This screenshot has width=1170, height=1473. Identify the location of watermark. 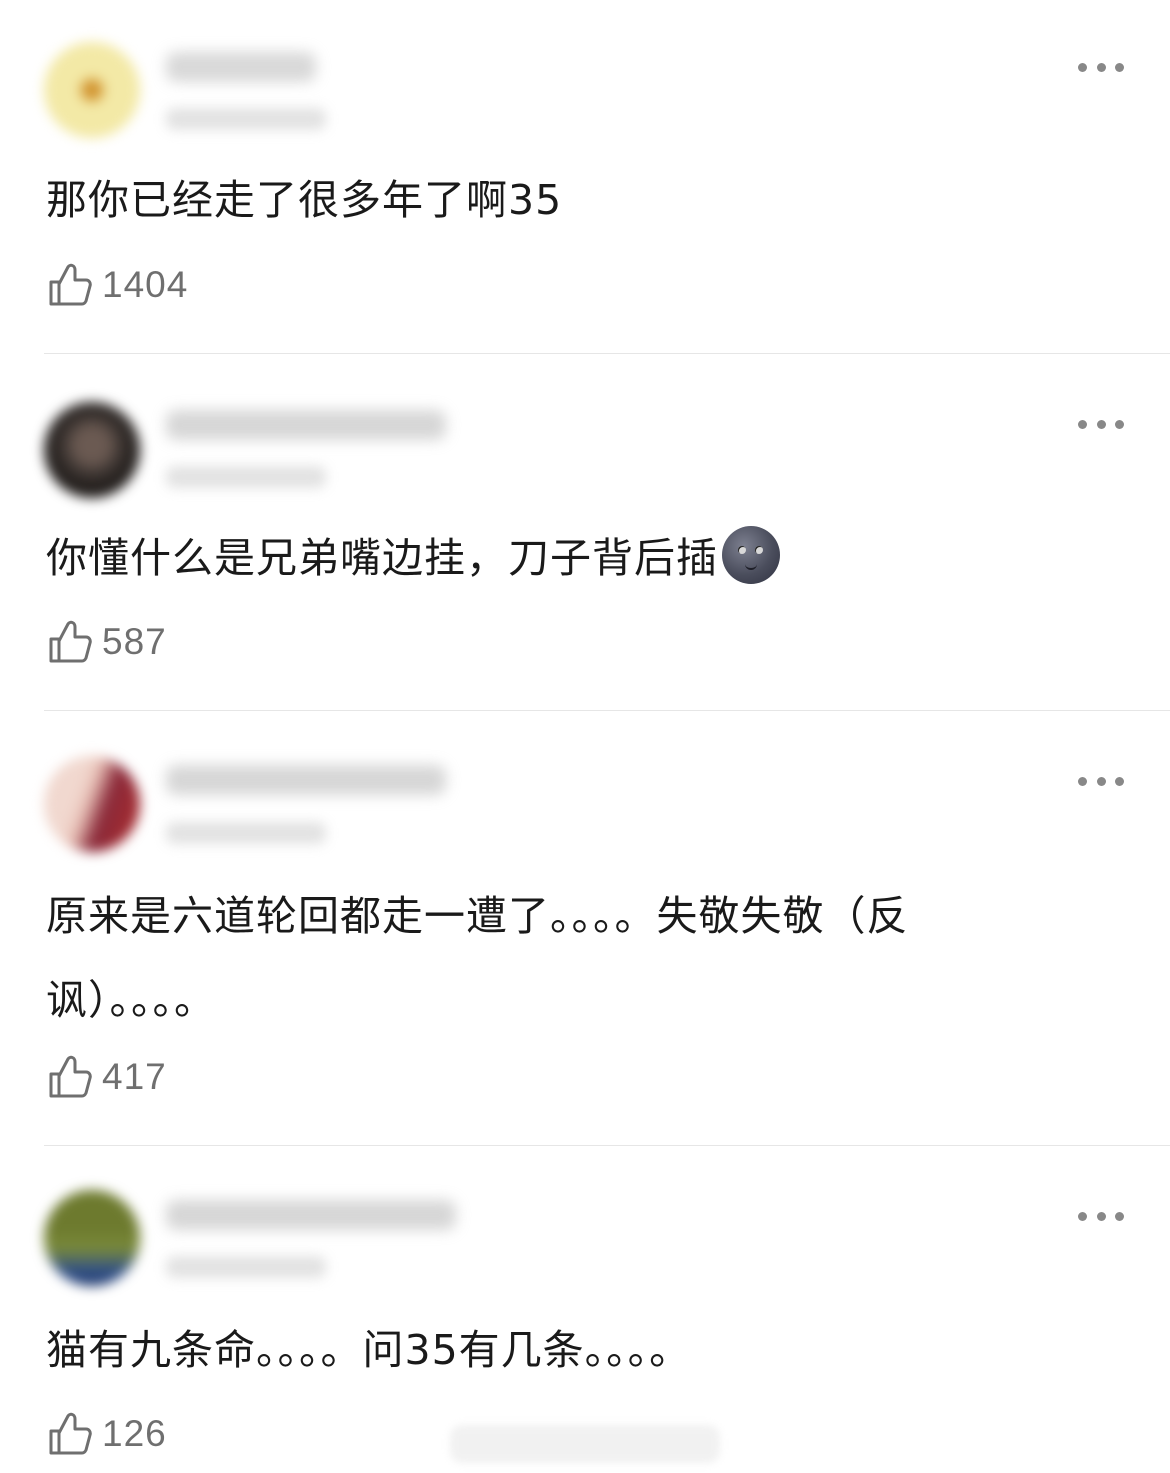
(585, 1444).